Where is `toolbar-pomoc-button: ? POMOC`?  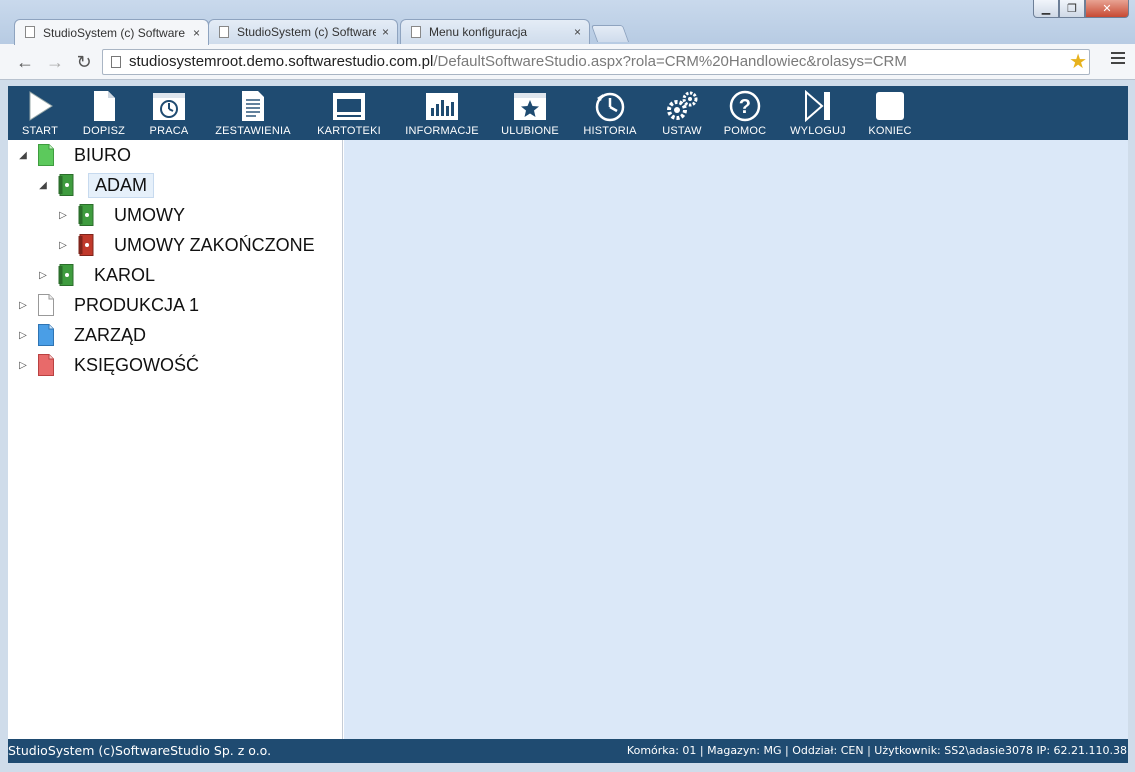 toolbar-pomoc-button: ? POMOC is located at coordinates (745, 114).